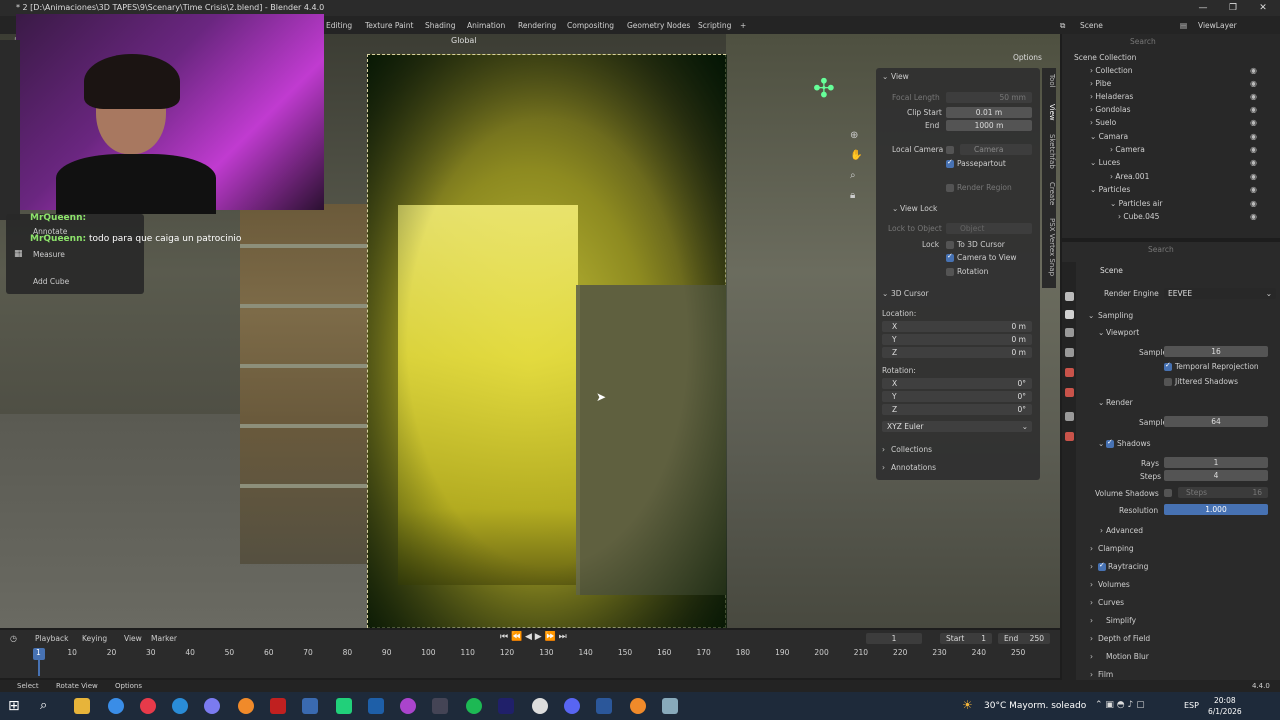  I want to click on tab-shading: Shading, so click(440, 25).